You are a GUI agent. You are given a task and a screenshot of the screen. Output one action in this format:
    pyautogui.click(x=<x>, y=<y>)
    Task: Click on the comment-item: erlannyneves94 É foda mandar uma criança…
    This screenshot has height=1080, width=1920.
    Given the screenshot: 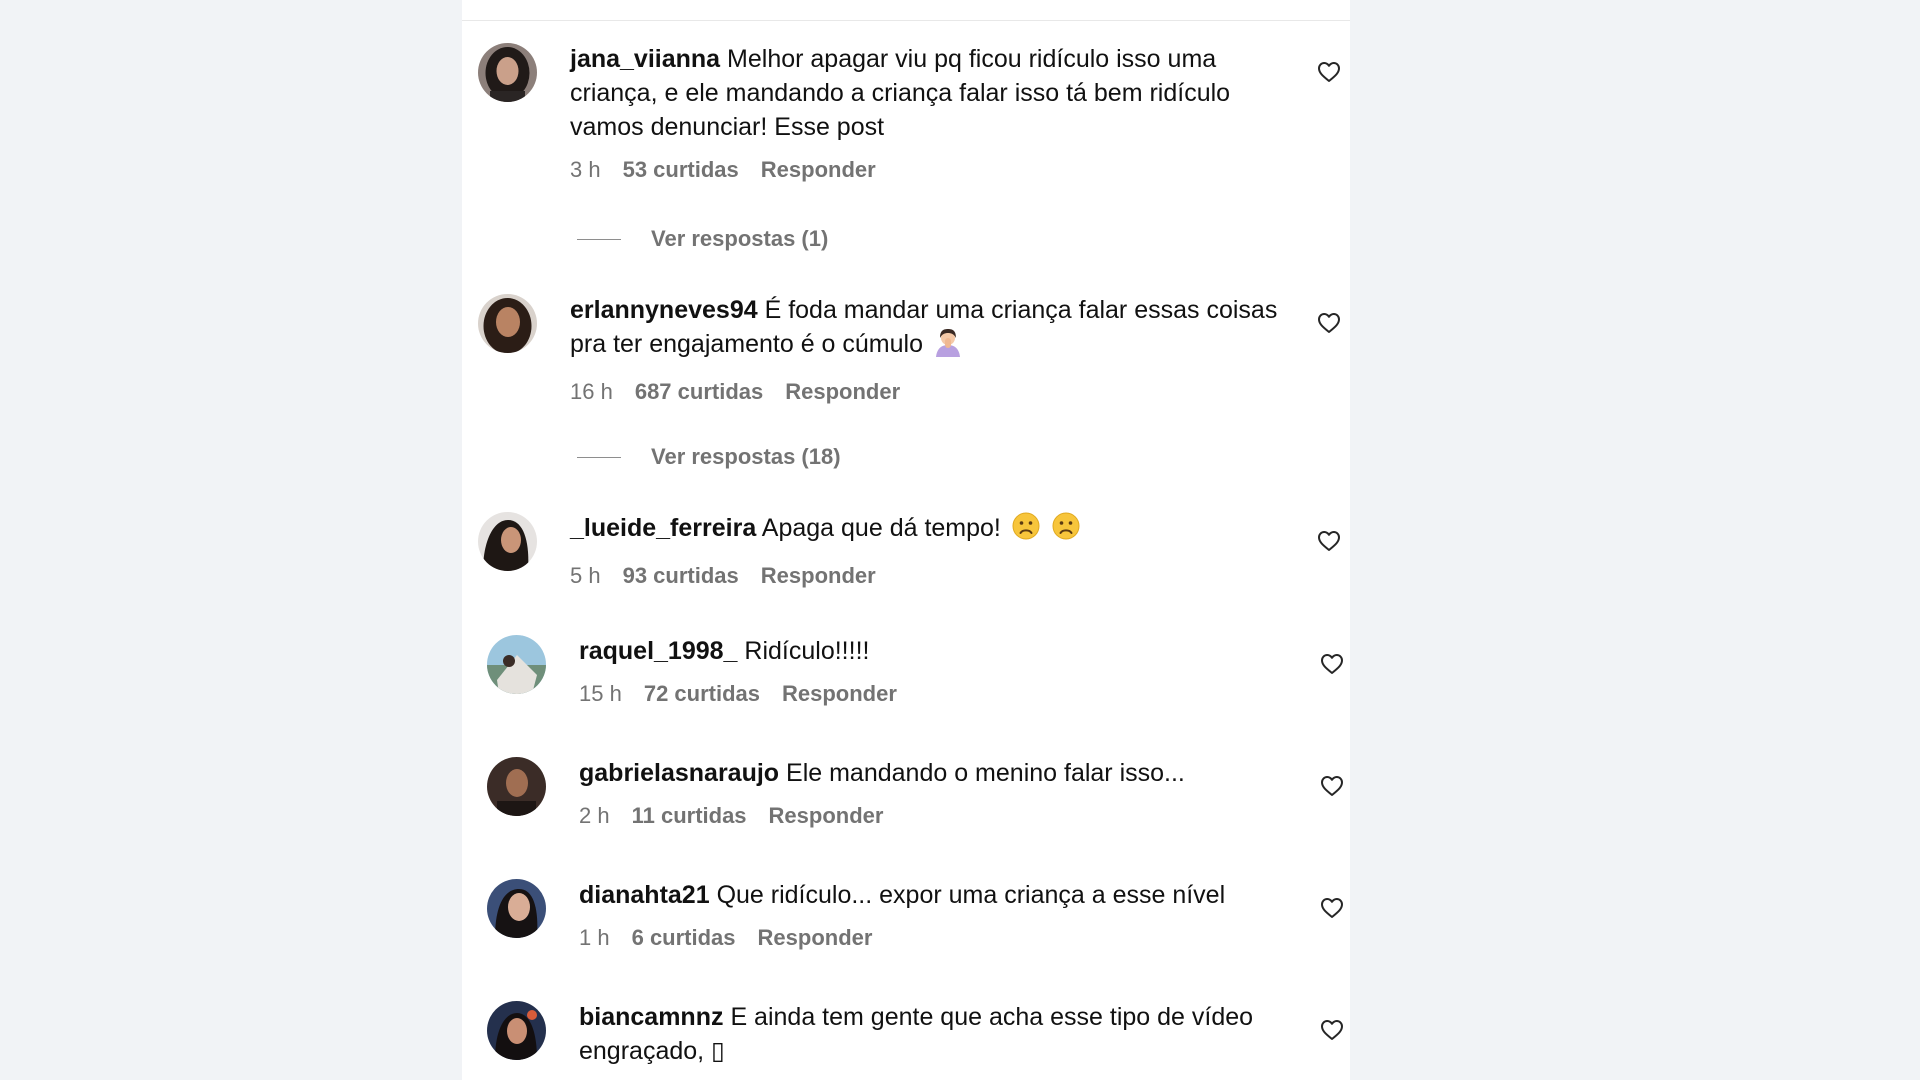 What is the action you would take?
    pyautogui.click(x=906, y=361)
    